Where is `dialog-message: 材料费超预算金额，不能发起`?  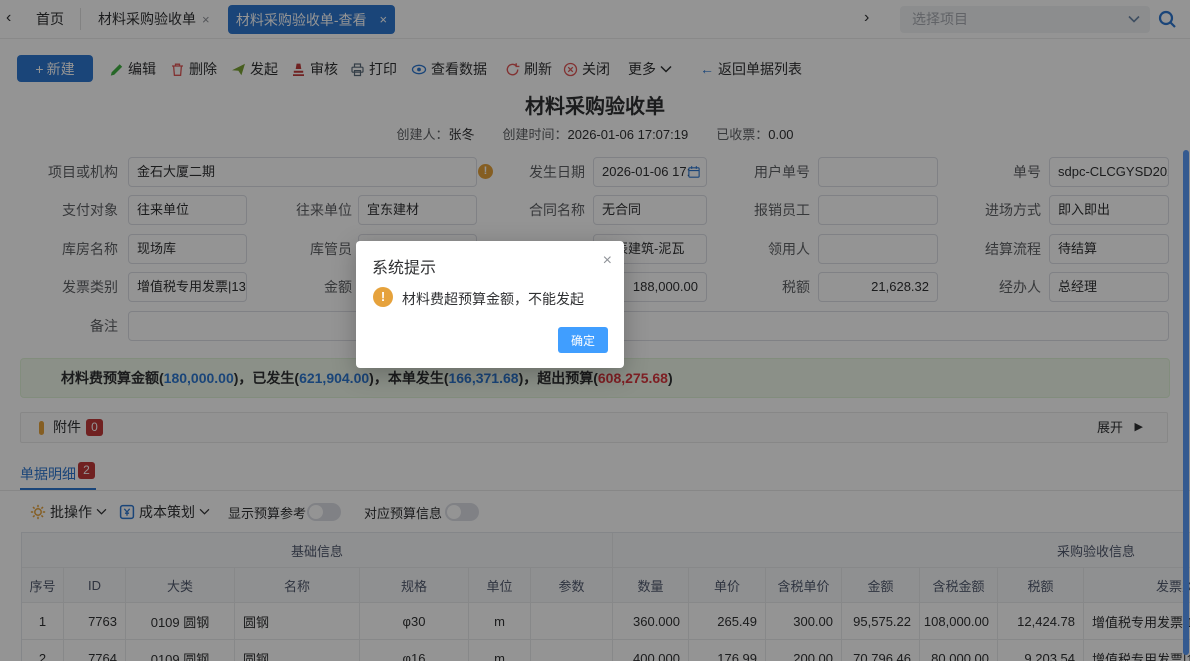
dialog-message: 材料费超预算金额，不能发起 is located at coordinates (493, 299).